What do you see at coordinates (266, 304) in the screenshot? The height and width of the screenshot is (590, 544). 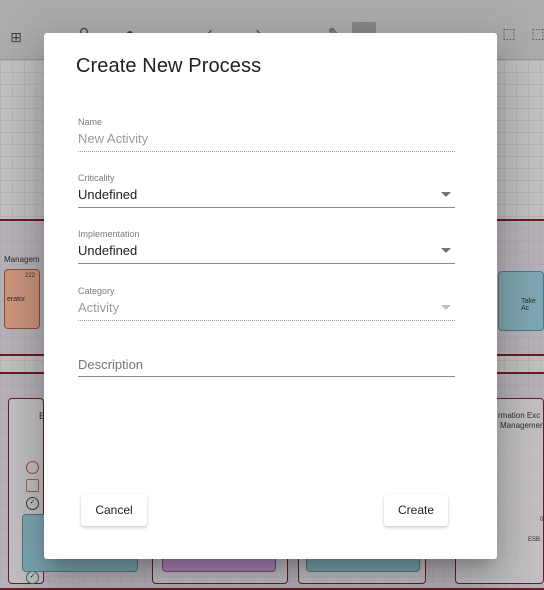 I see `category-select: Category Activity` at bounding box center [266, 304].